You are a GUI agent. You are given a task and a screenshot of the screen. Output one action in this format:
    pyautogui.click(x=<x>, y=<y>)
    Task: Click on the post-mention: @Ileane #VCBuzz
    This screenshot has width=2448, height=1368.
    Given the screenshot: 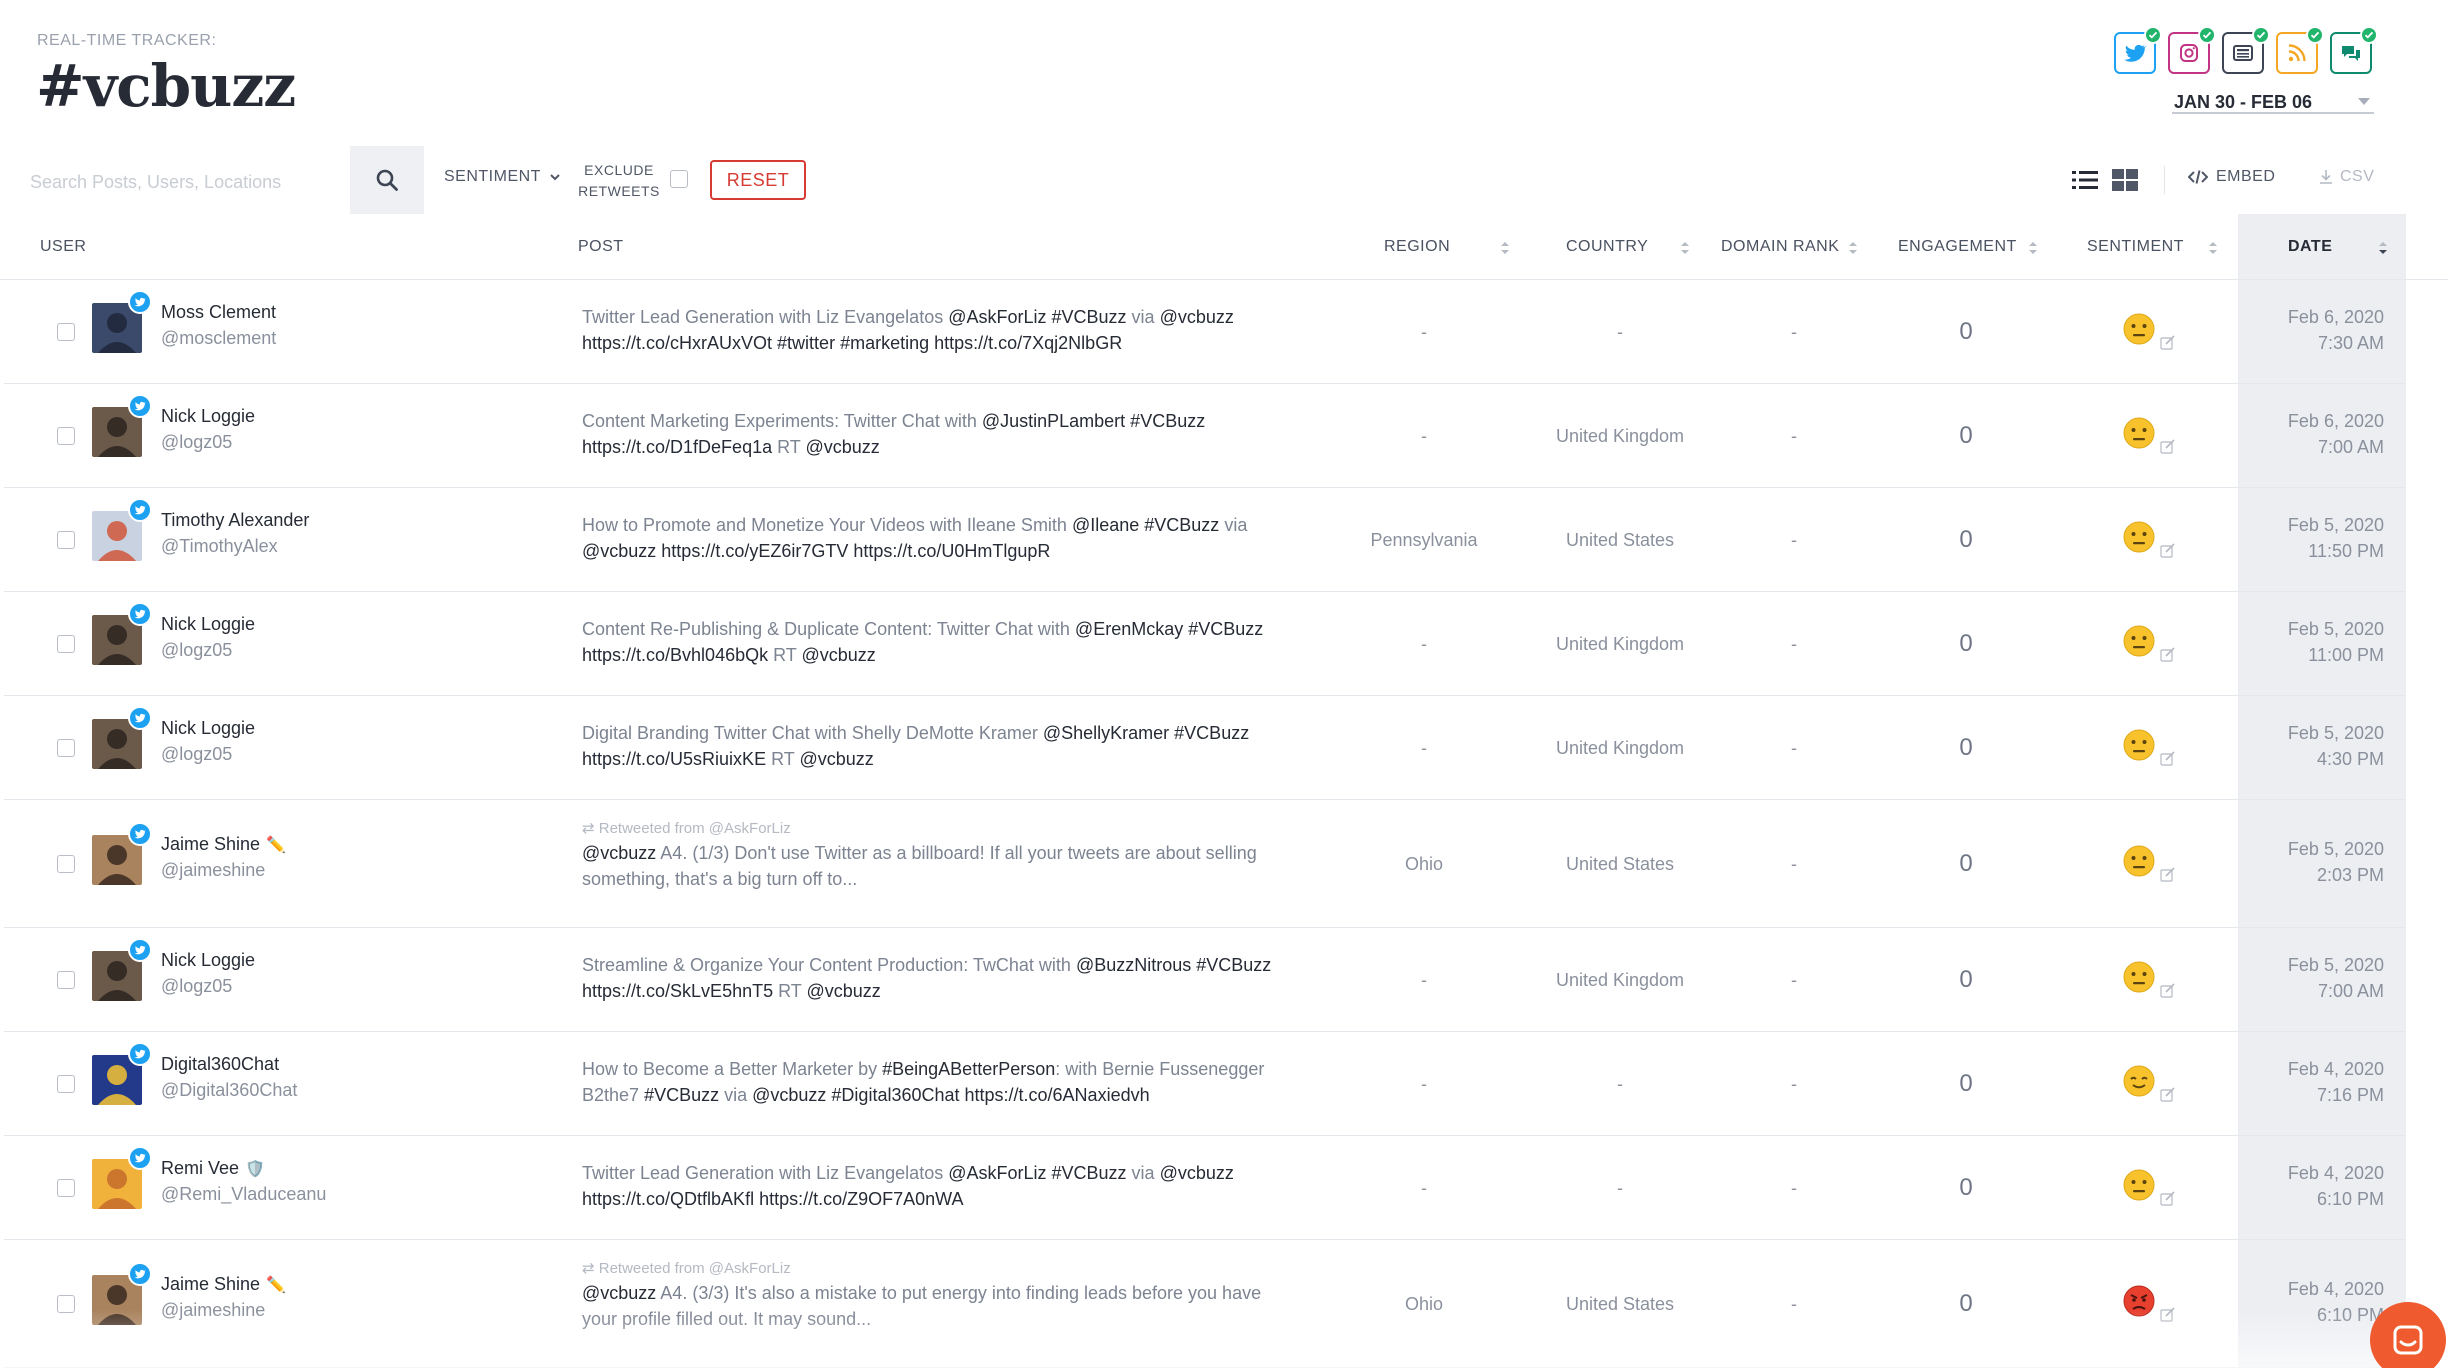 What is the action you would take?
    pyautogui.click(x=1145, y=525)
    